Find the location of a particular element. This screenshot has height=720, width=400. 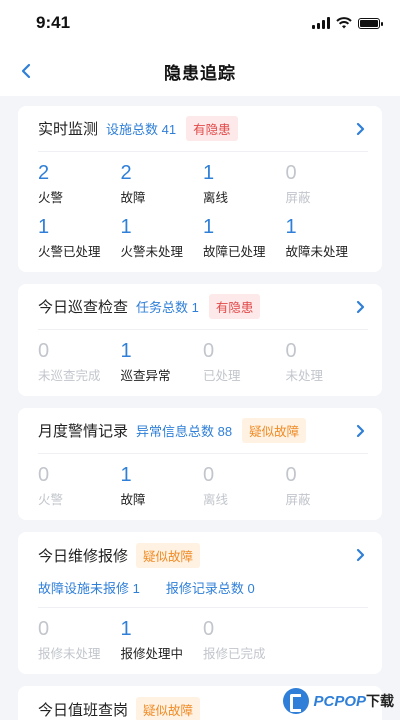

stat-fire: 0 火警 is located at coordinates (79, 486).